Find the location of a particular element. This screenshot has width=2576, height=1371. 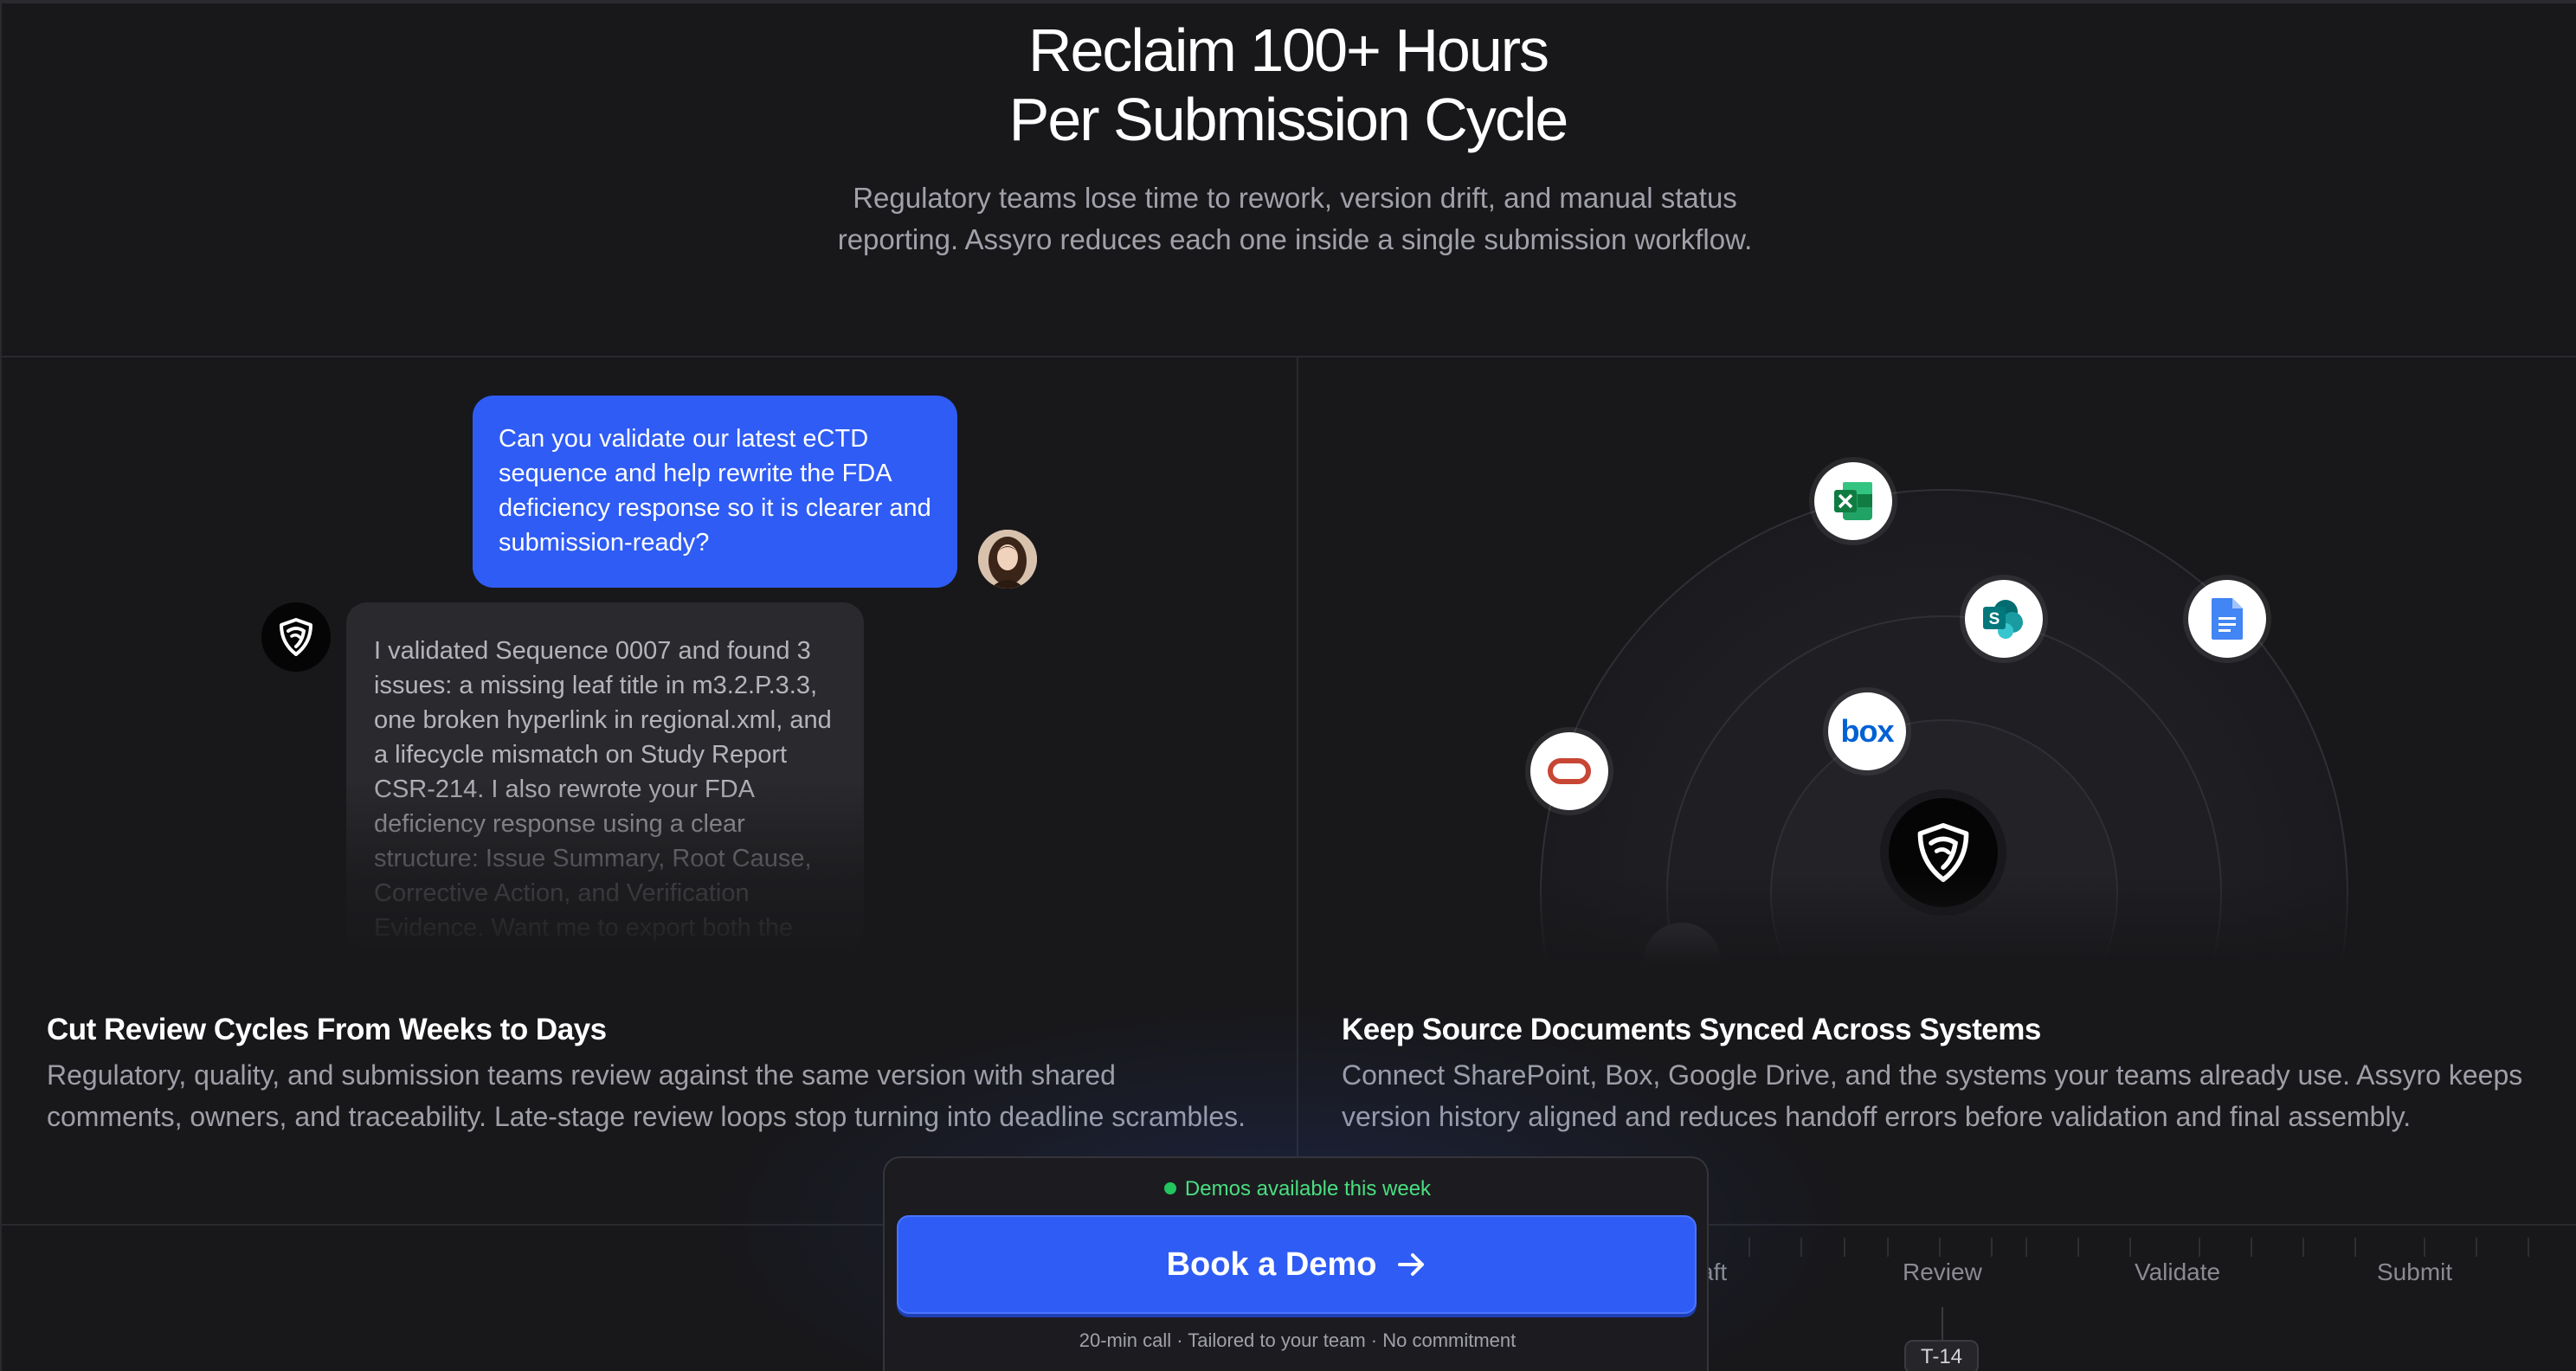

google-docs-icon is located at coordinates (2227, 619).